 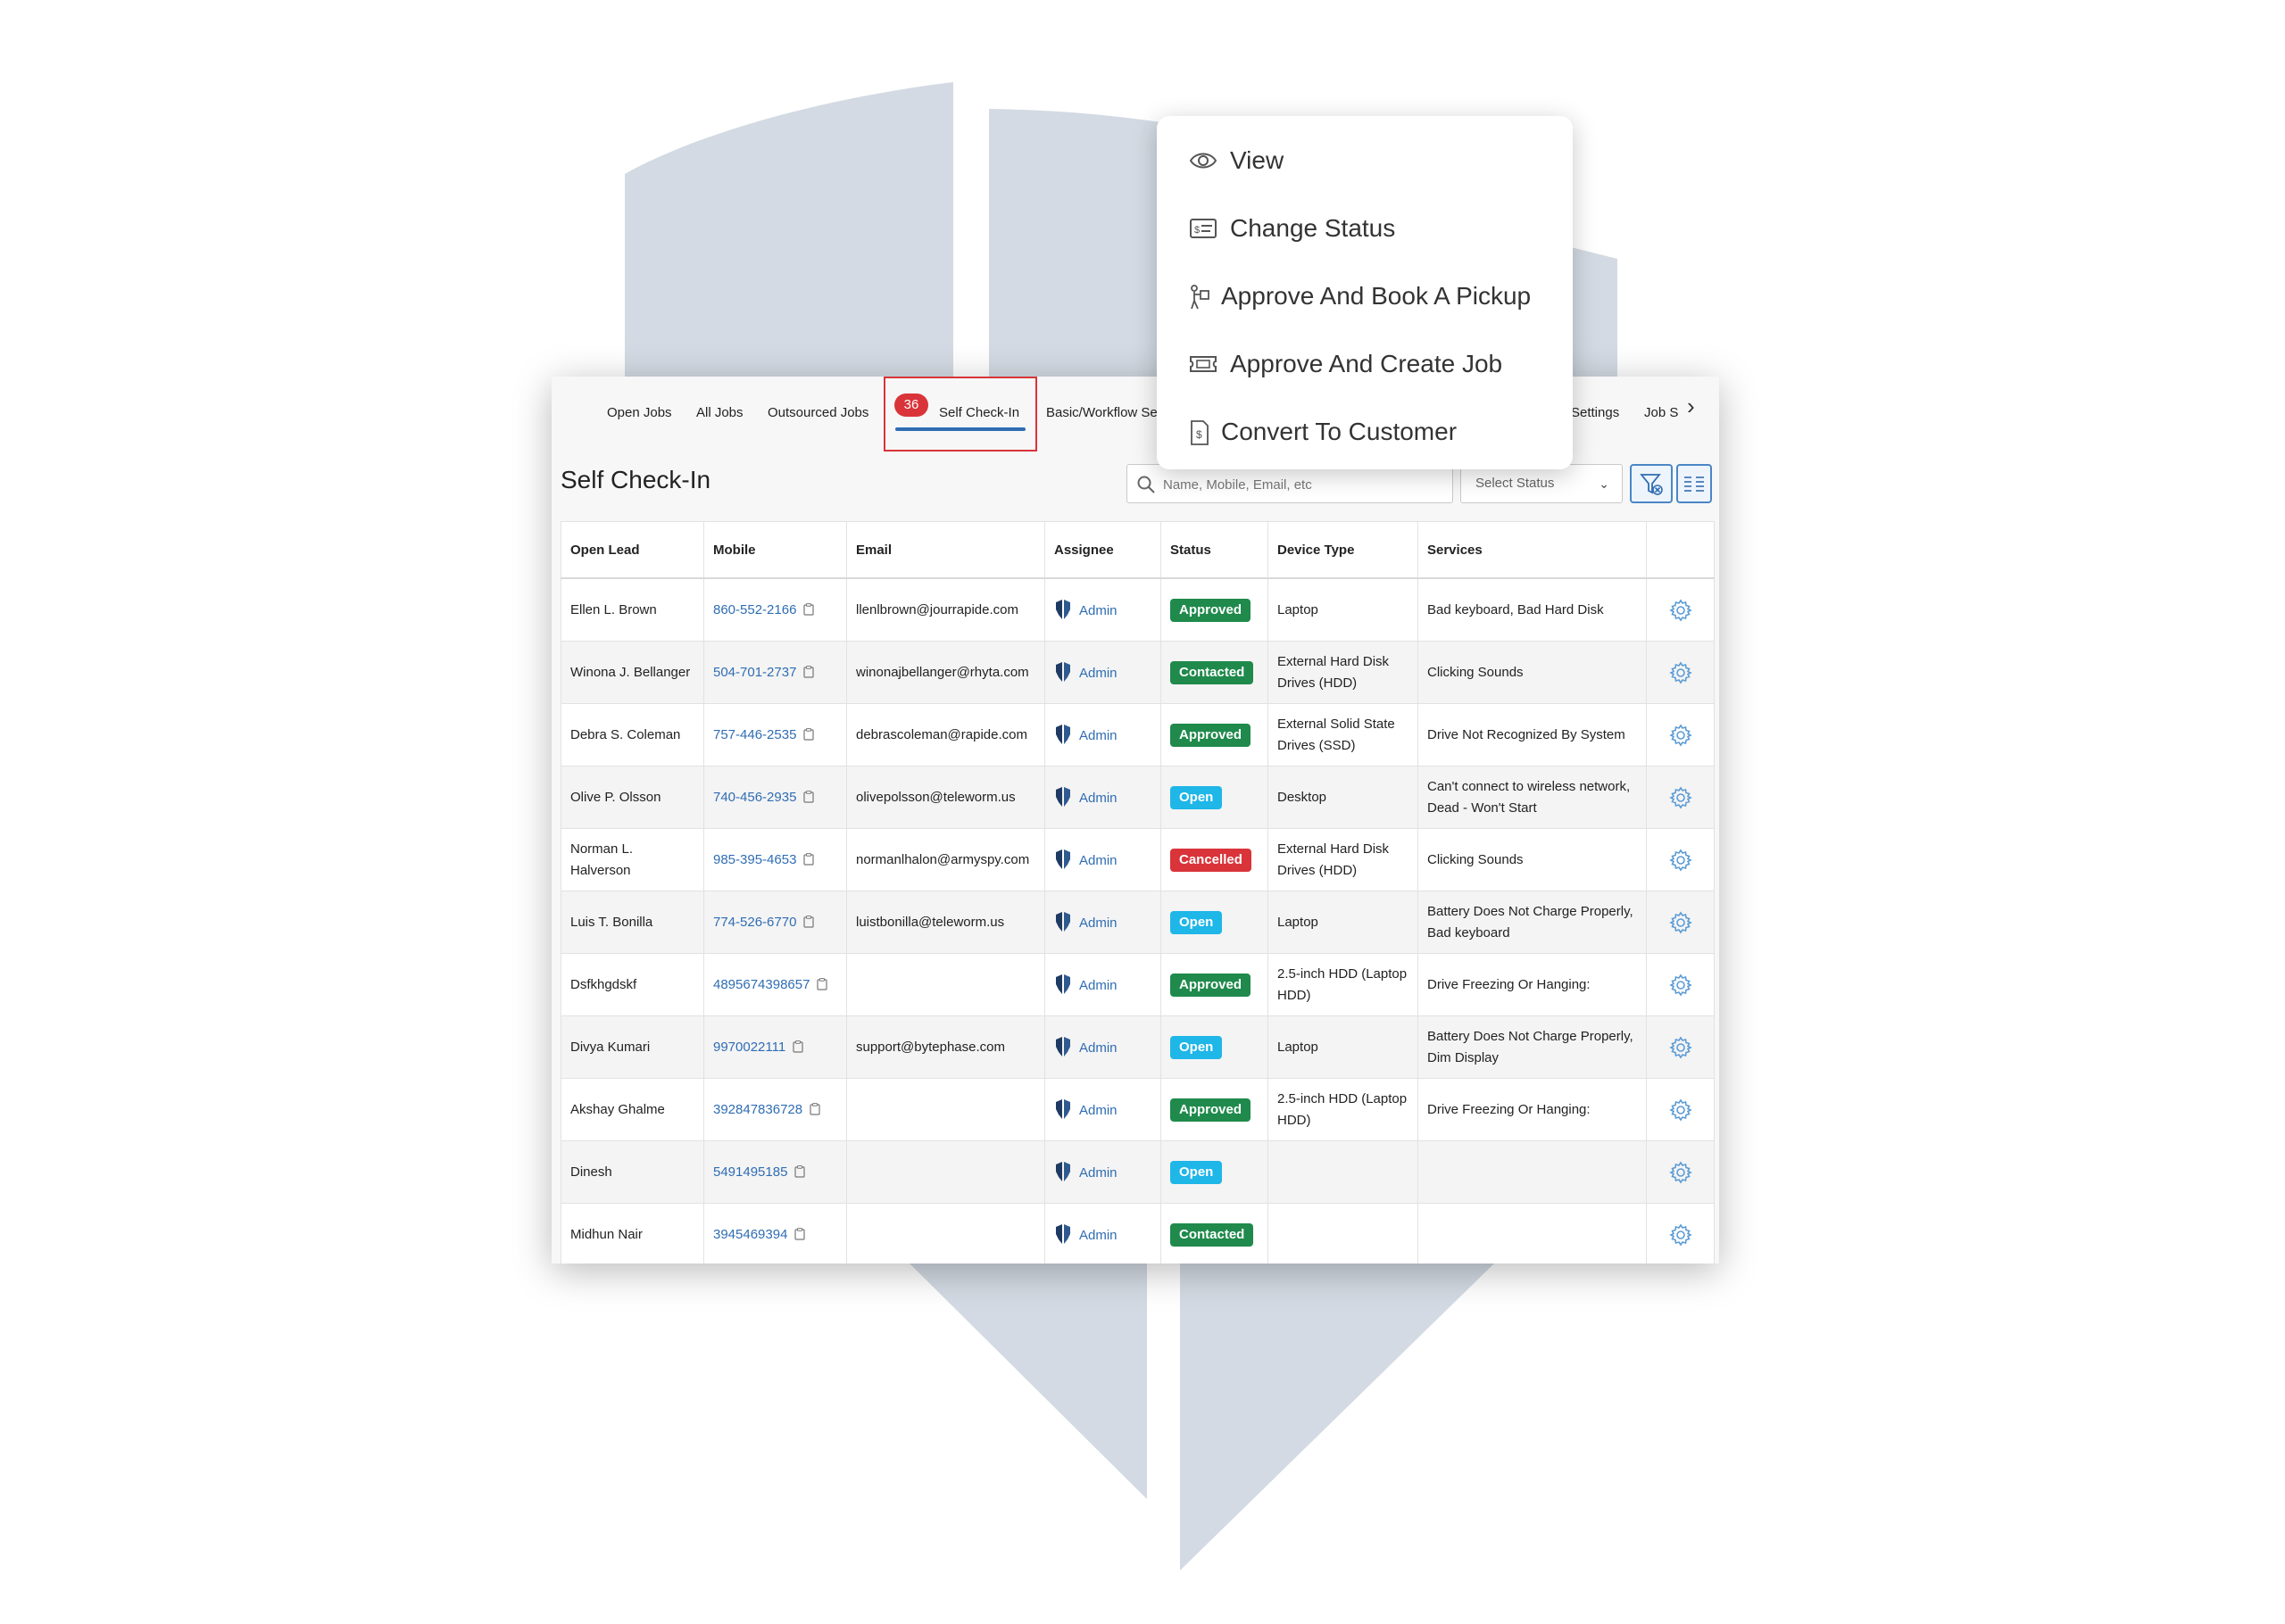 I want to click on column-header-services: Services, so click(x=1532, y=550).